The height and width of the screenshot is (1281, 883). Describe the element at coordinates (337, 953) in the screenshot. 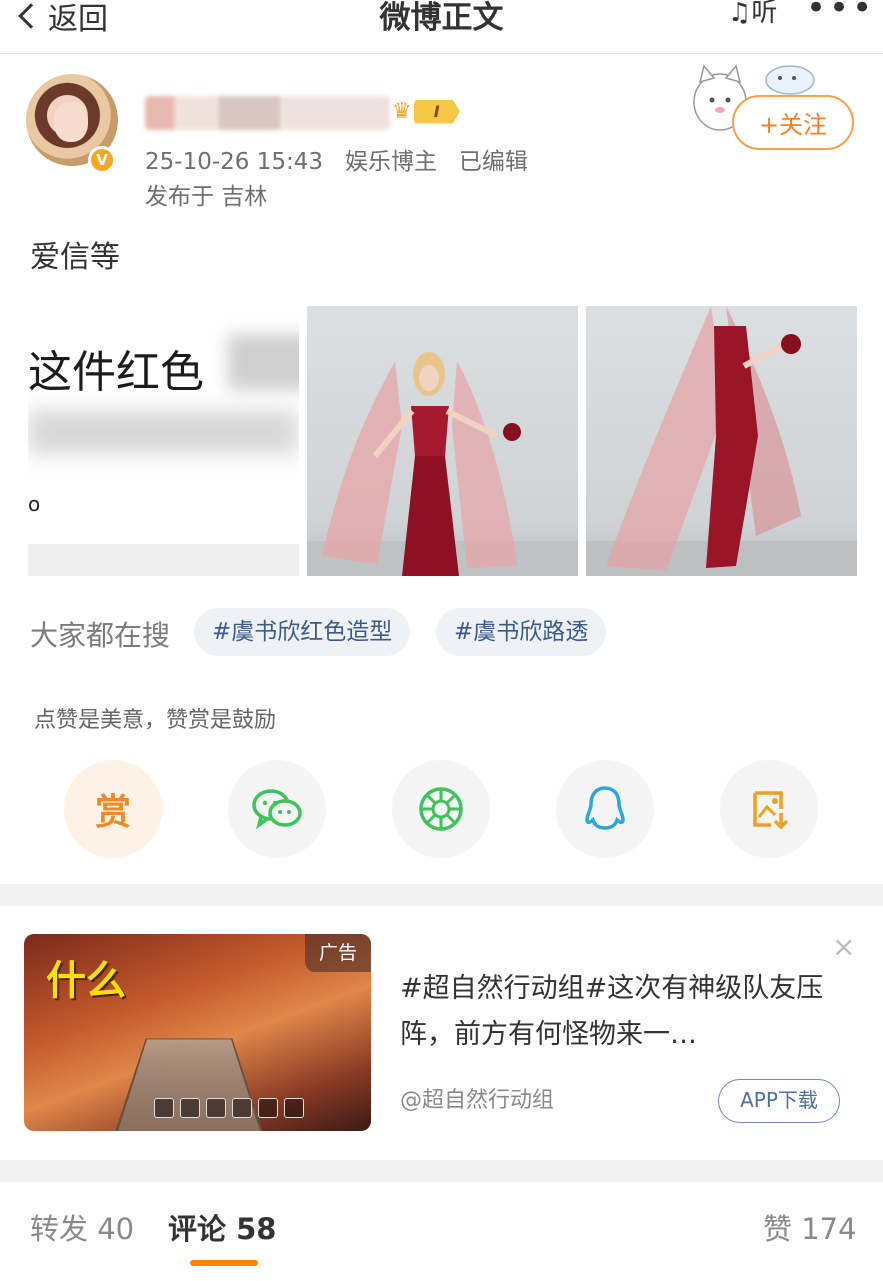

I see `ad-badge: 广告` at that location.